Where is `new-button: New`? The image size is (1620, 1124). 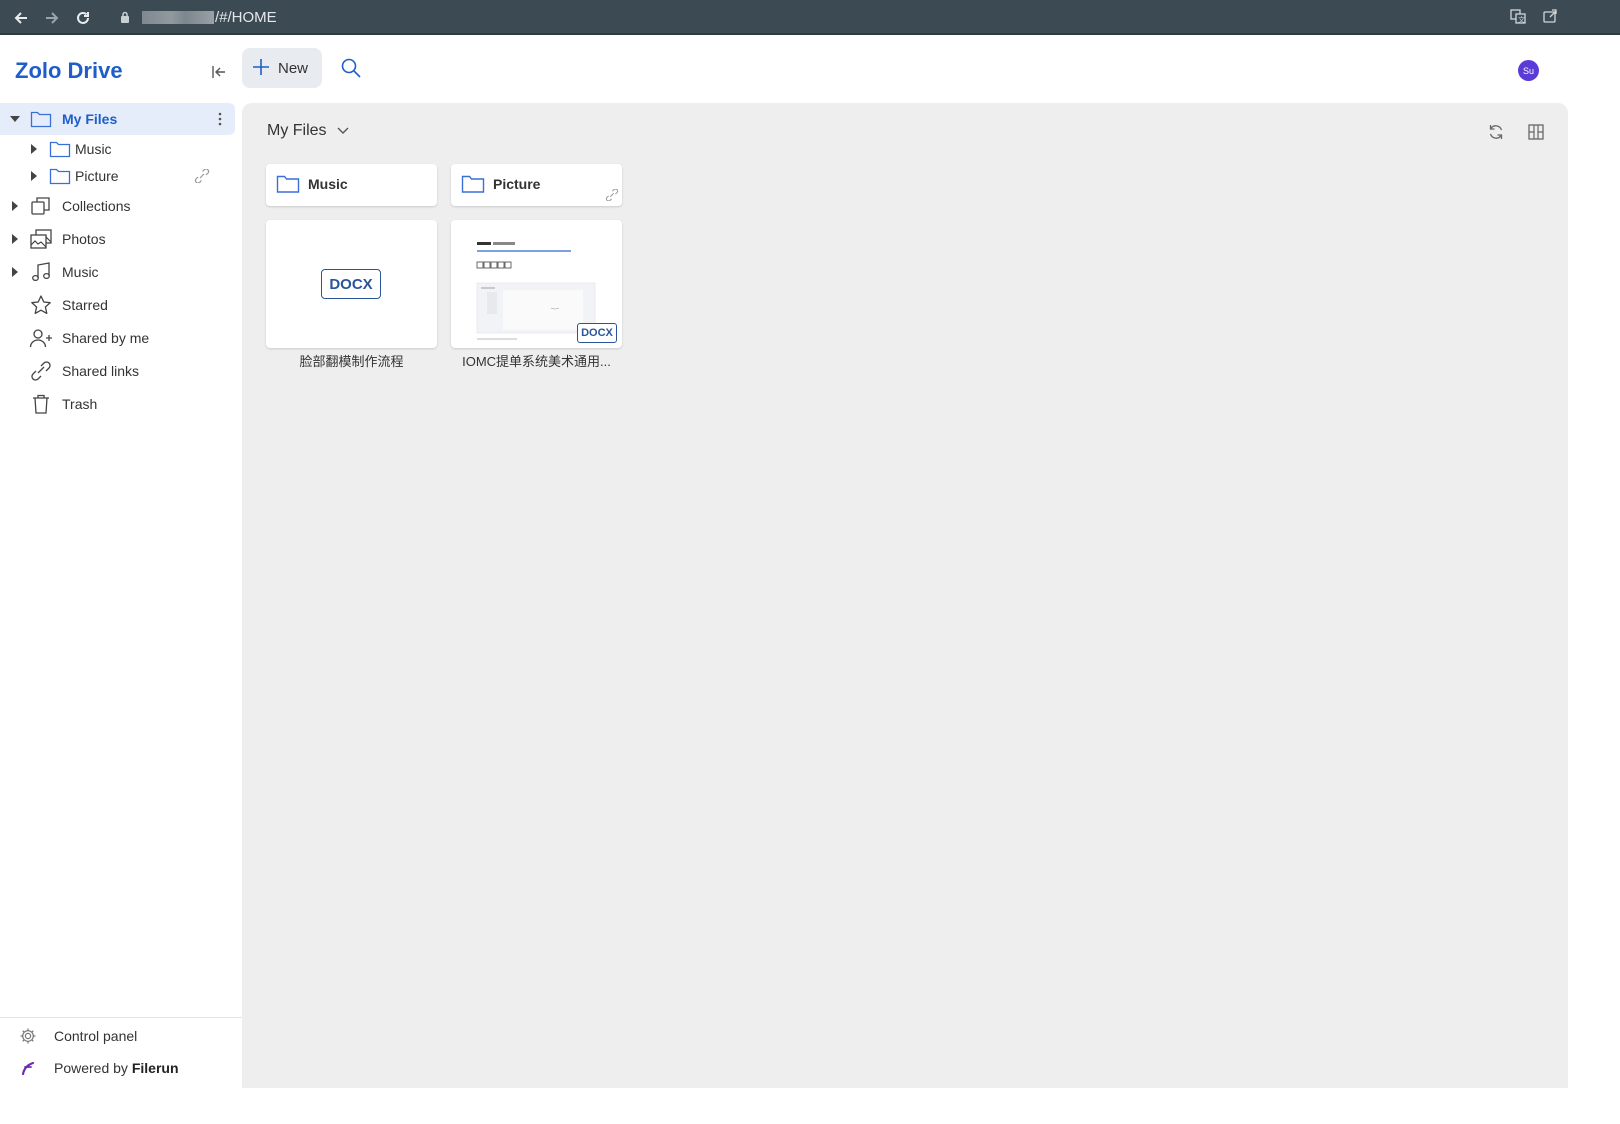 new-button: New is located at coordinates (282, 68).